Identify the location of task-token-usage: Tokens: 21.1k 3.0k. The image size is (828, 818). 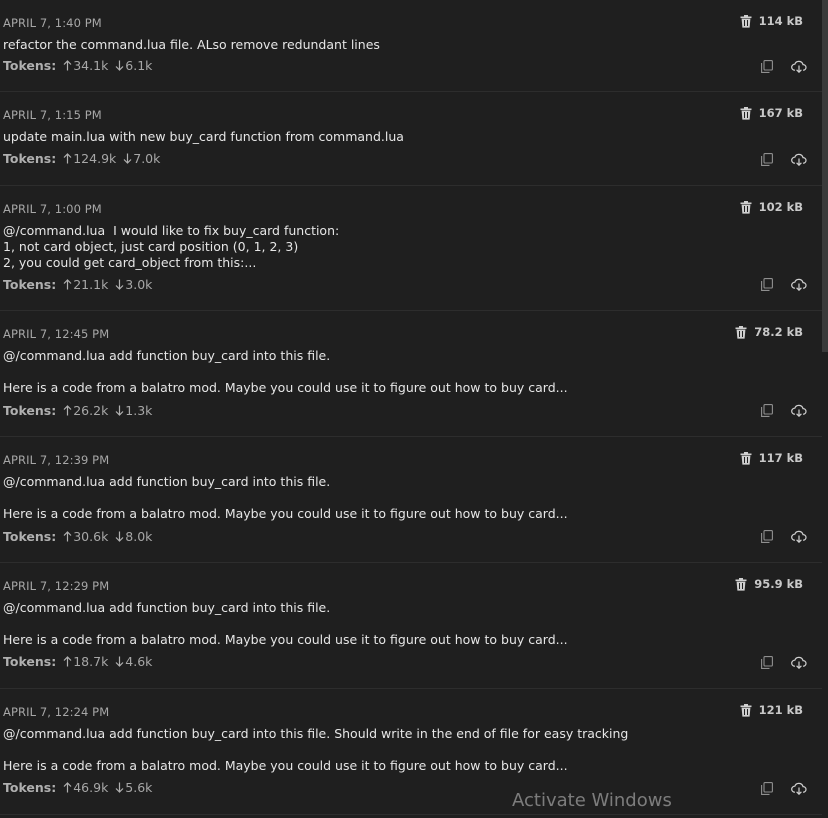
(77, 284).